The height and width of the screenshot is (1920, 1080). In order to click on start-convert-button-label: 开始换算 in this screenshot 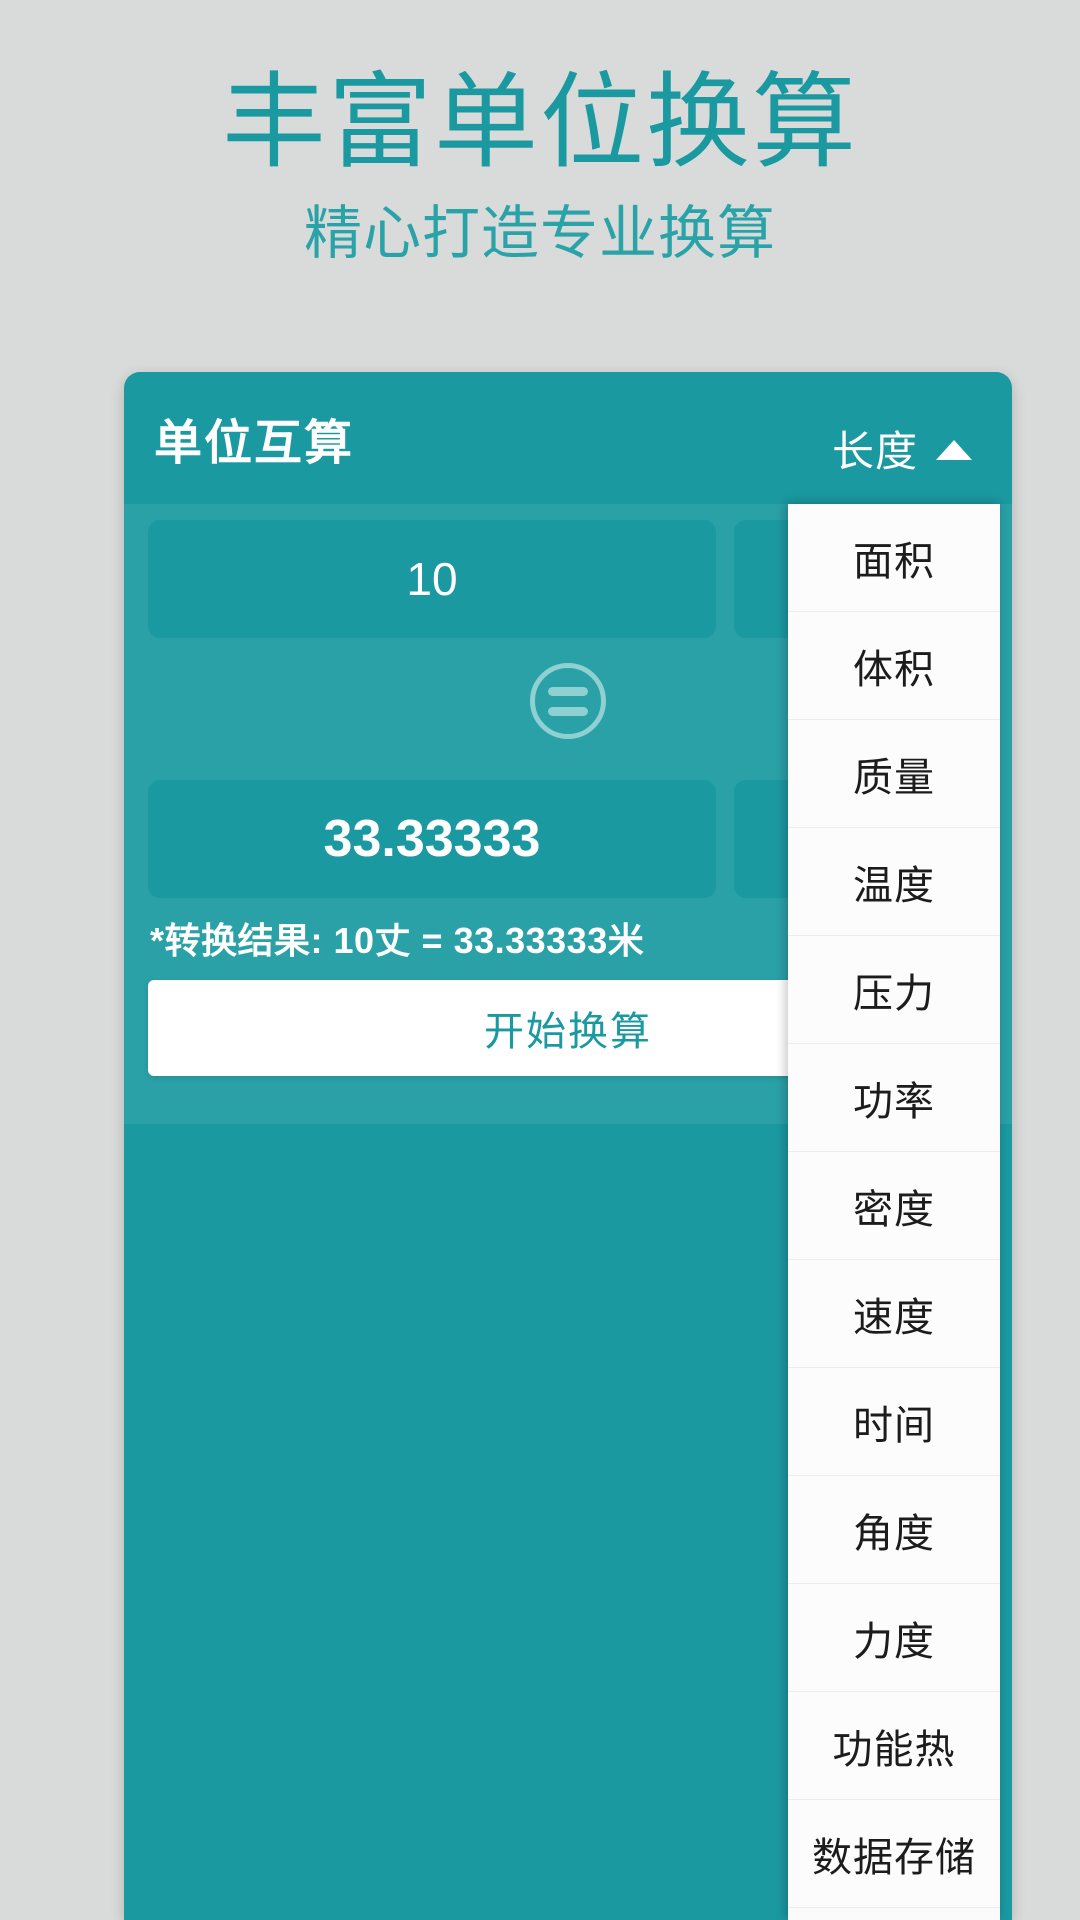, I will do `click(568, 1032)`.